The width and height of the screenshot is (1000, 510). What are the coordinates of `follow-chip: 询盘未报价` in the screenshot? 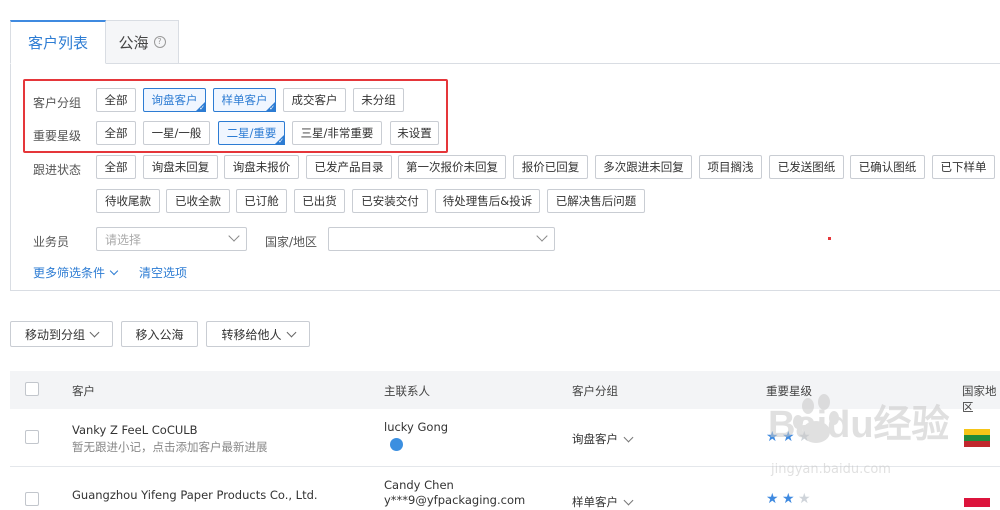 It's located at (261, 167).